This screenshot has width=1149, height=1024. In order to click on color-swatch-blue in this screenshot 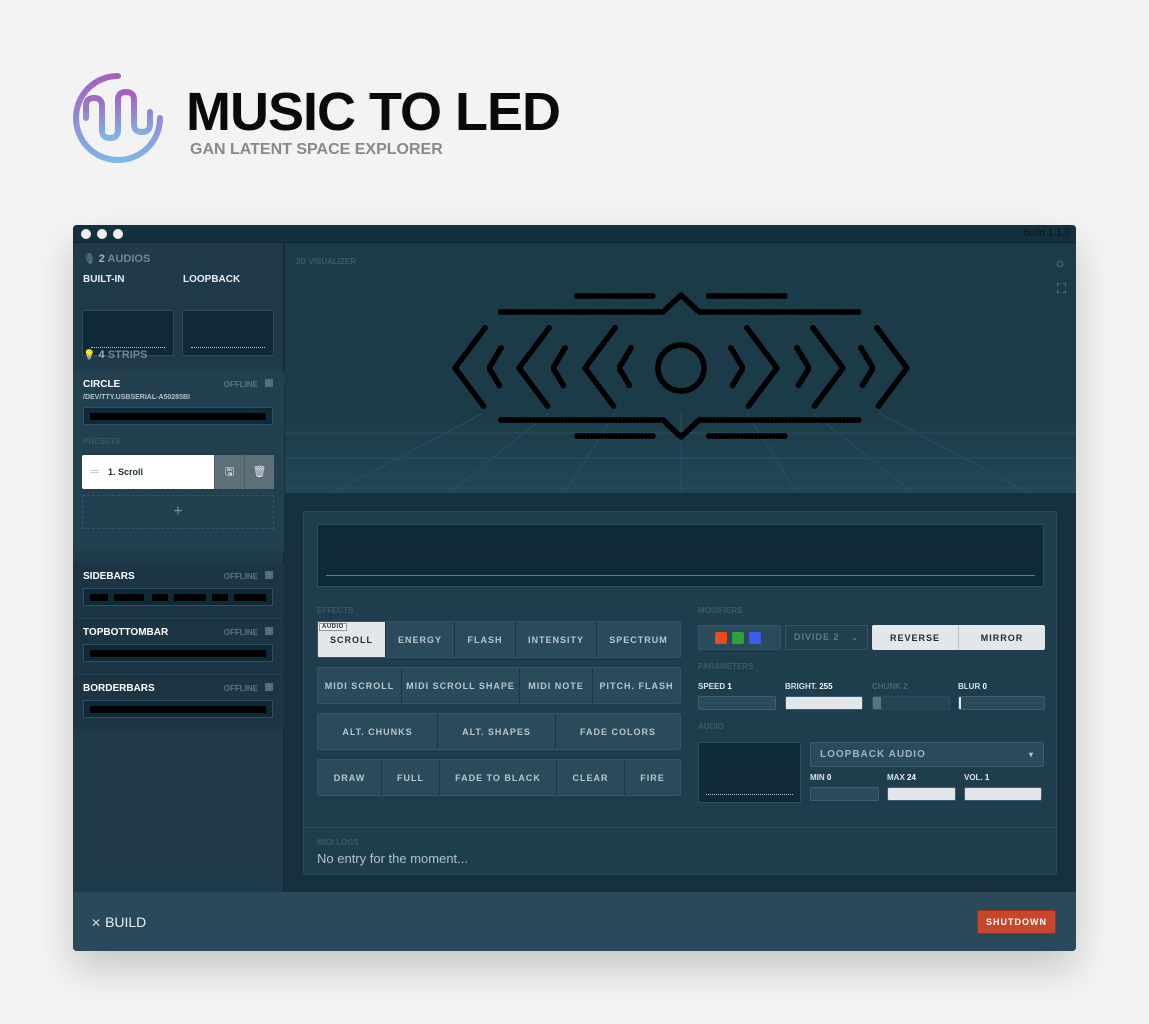, I will do `click(755, 638)`.